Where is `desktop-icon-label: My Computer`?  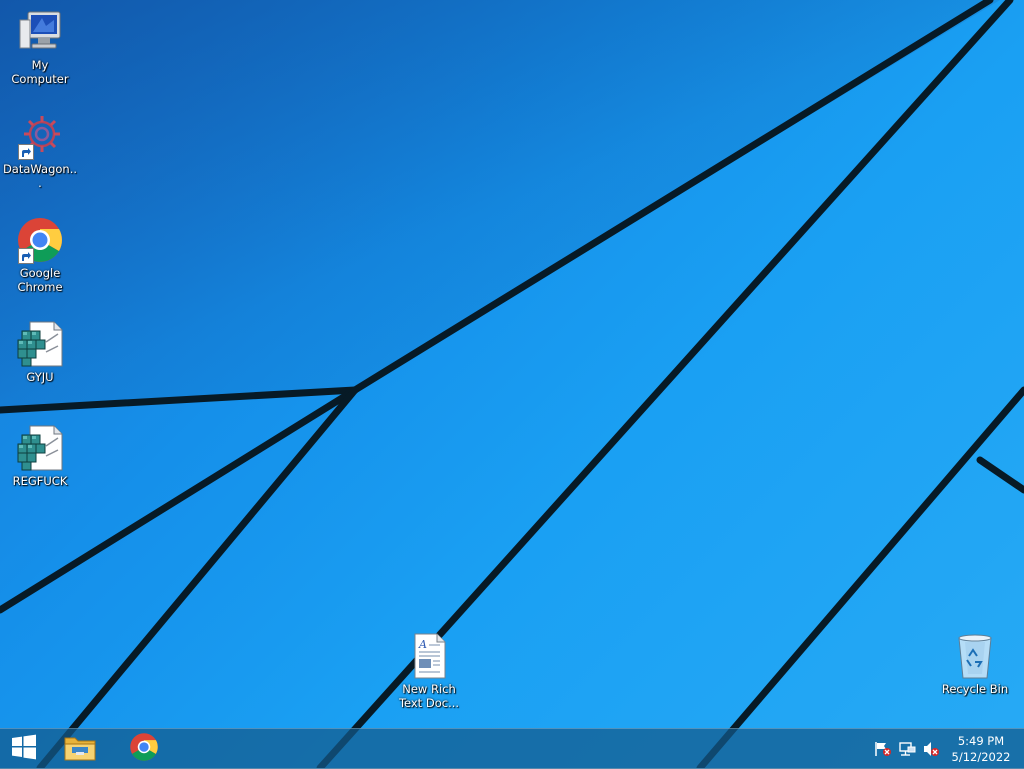
desktop-icon-label: My Computer is located at coordinates (40, 72).